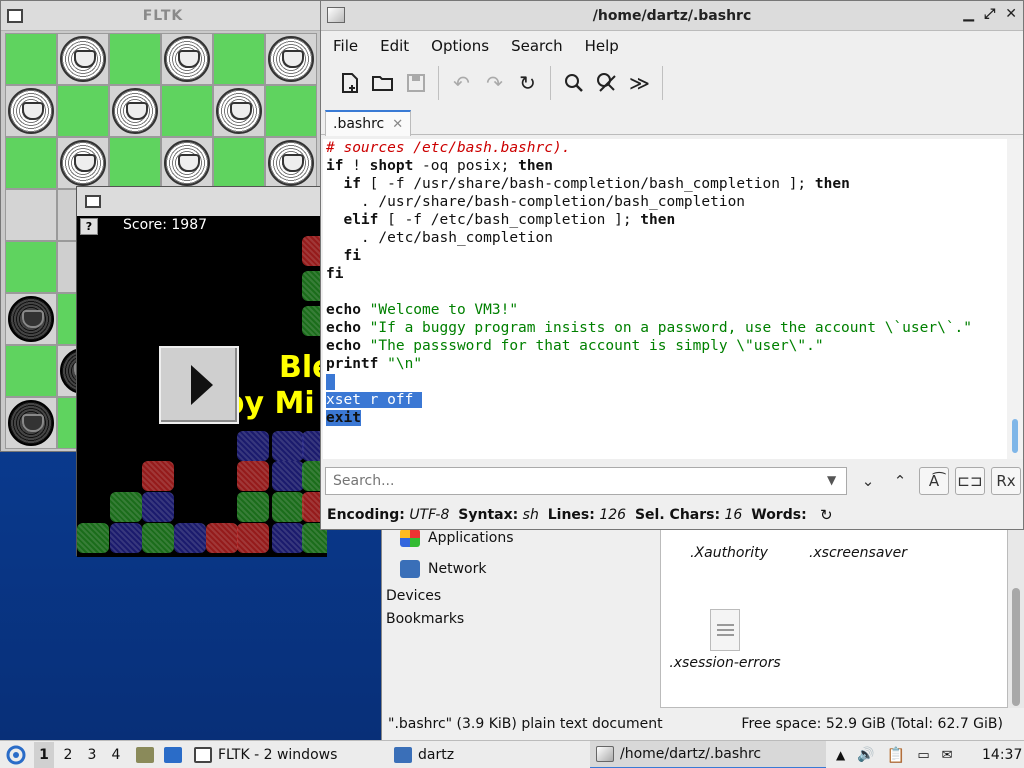 The height and width of the screenshot is (768, 1024). What do you see at coordinates (1002, 754) in the screenshot?
I see `clock: 14:37` at bounding box center [1002, 754].